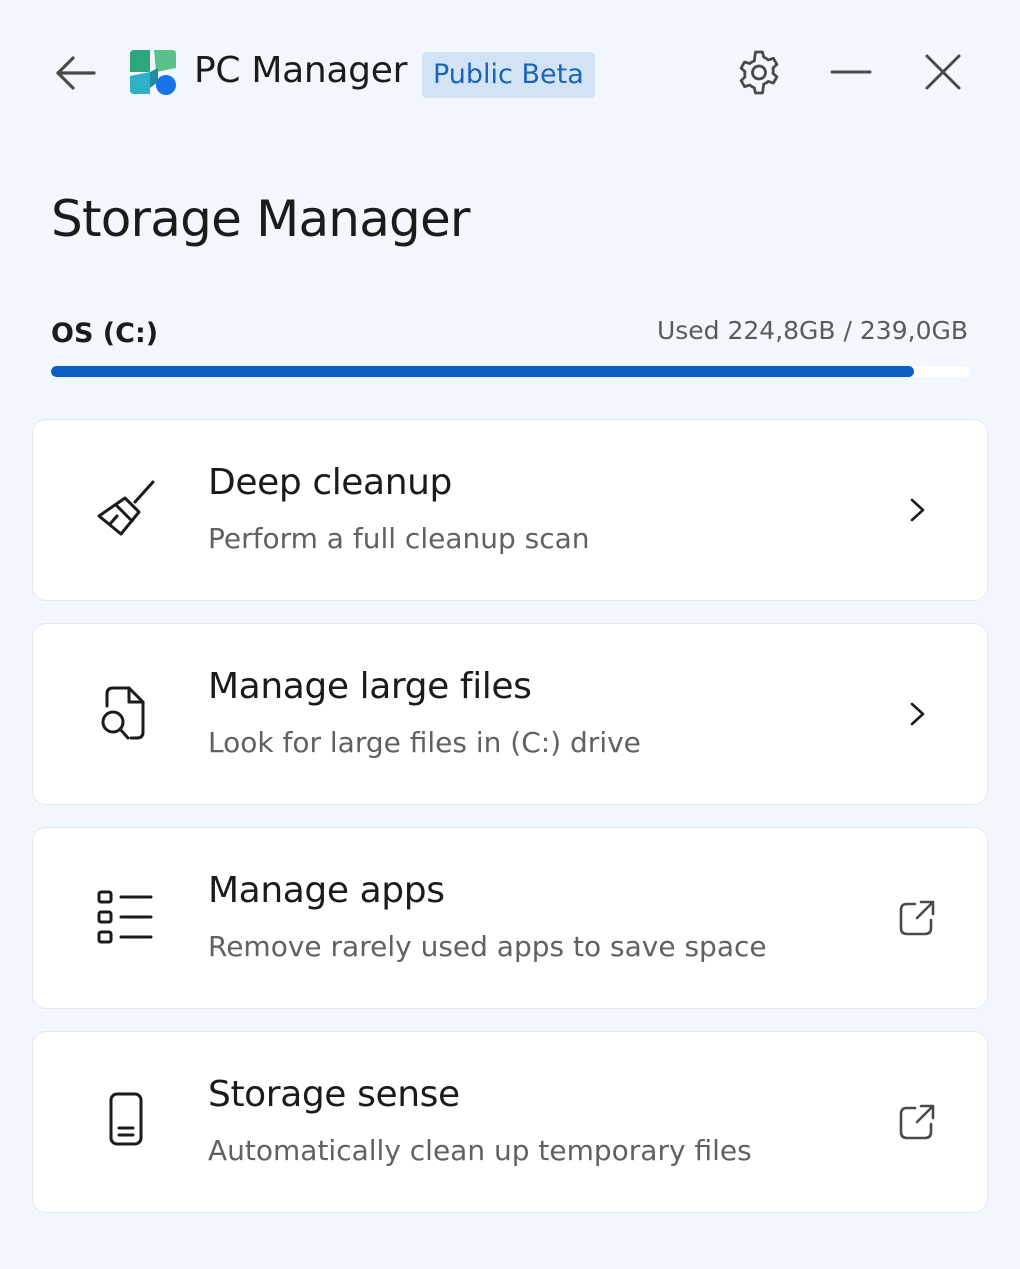 This screenshot has height=1269, width=1020. Describe the element at coordinates (399, 538) in the screenshot. I see `card-subtitle: Perform a full cleanup scan` at that location.